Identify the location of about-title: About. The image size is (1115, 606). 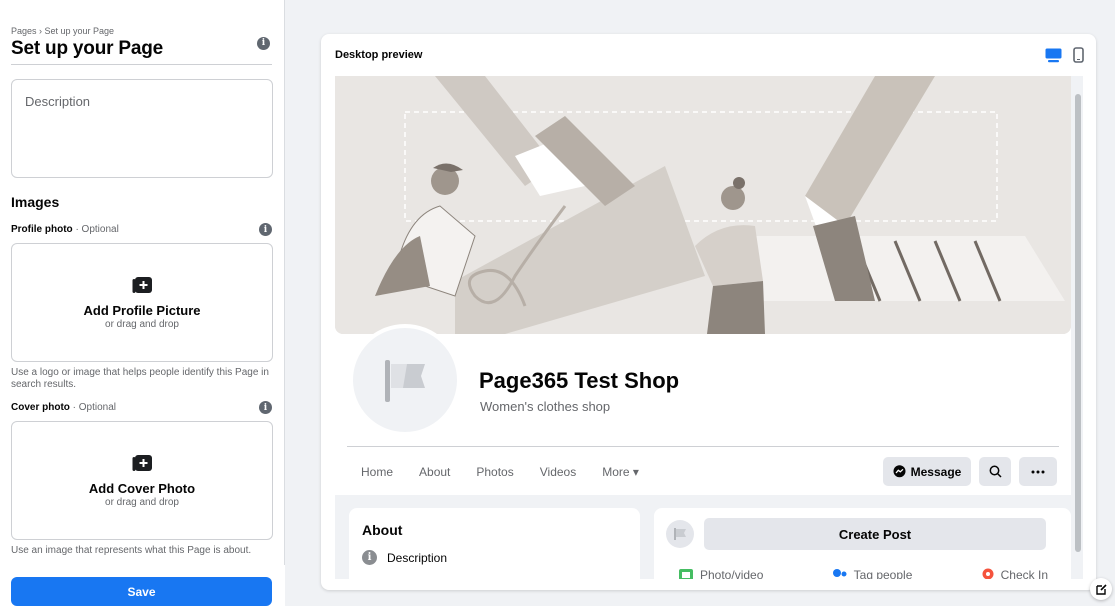
(382, 530).